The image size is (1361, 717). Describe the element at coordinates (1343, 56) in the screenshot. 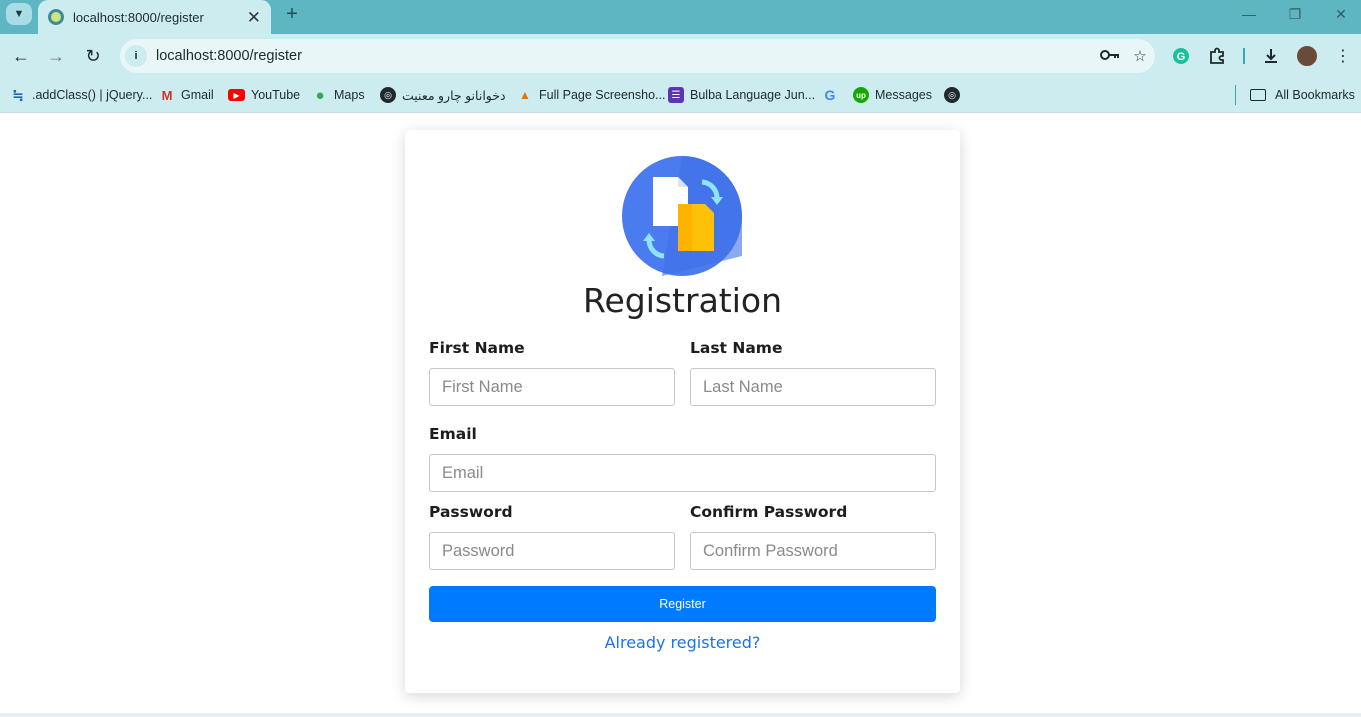

I see `menu-kebab-icon: ⋮` at that location.